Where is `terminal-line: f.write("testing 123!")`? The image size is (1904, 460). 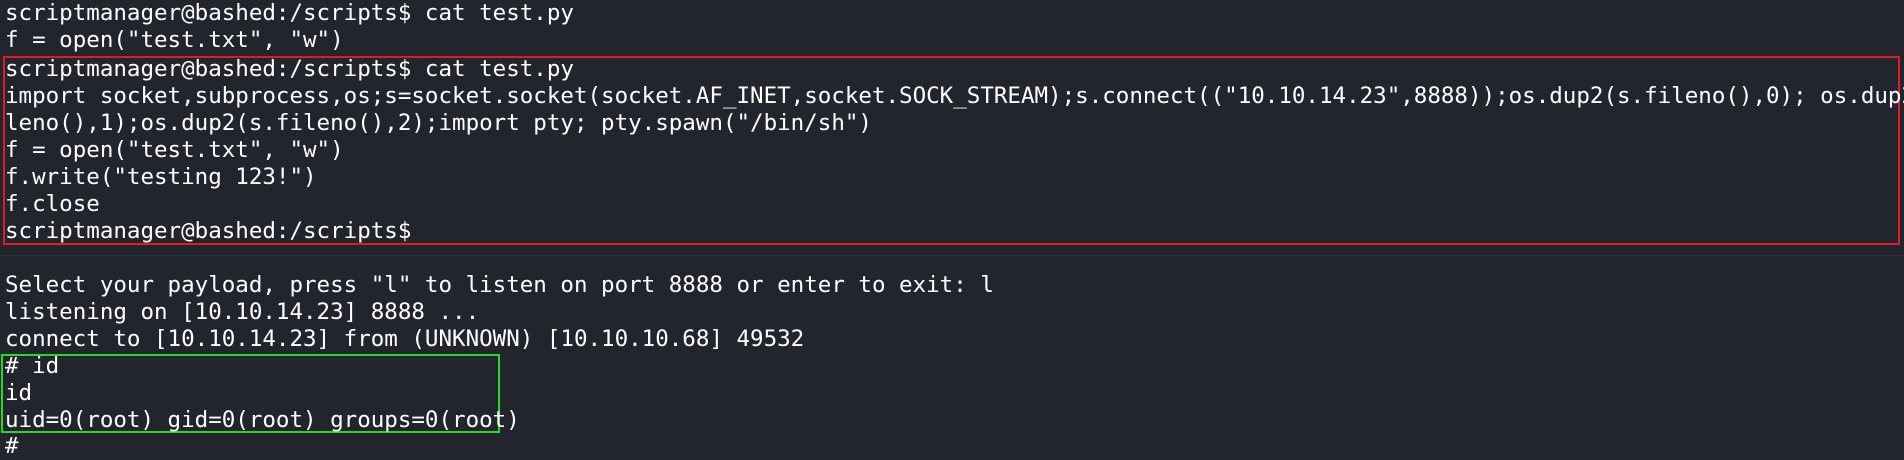
terminal-line: f.write("testing 123!") is located at coordinates (161, 177).